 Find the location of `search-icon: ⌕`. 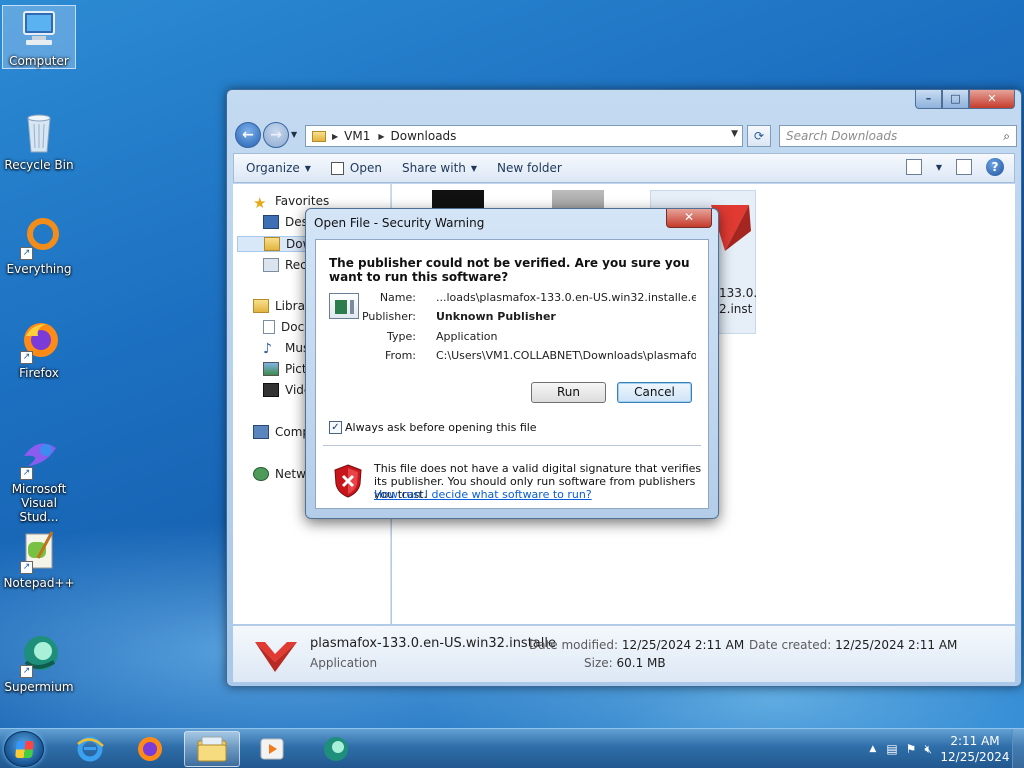

search-icon: ⌕ is located at coordinates (1006, 136).